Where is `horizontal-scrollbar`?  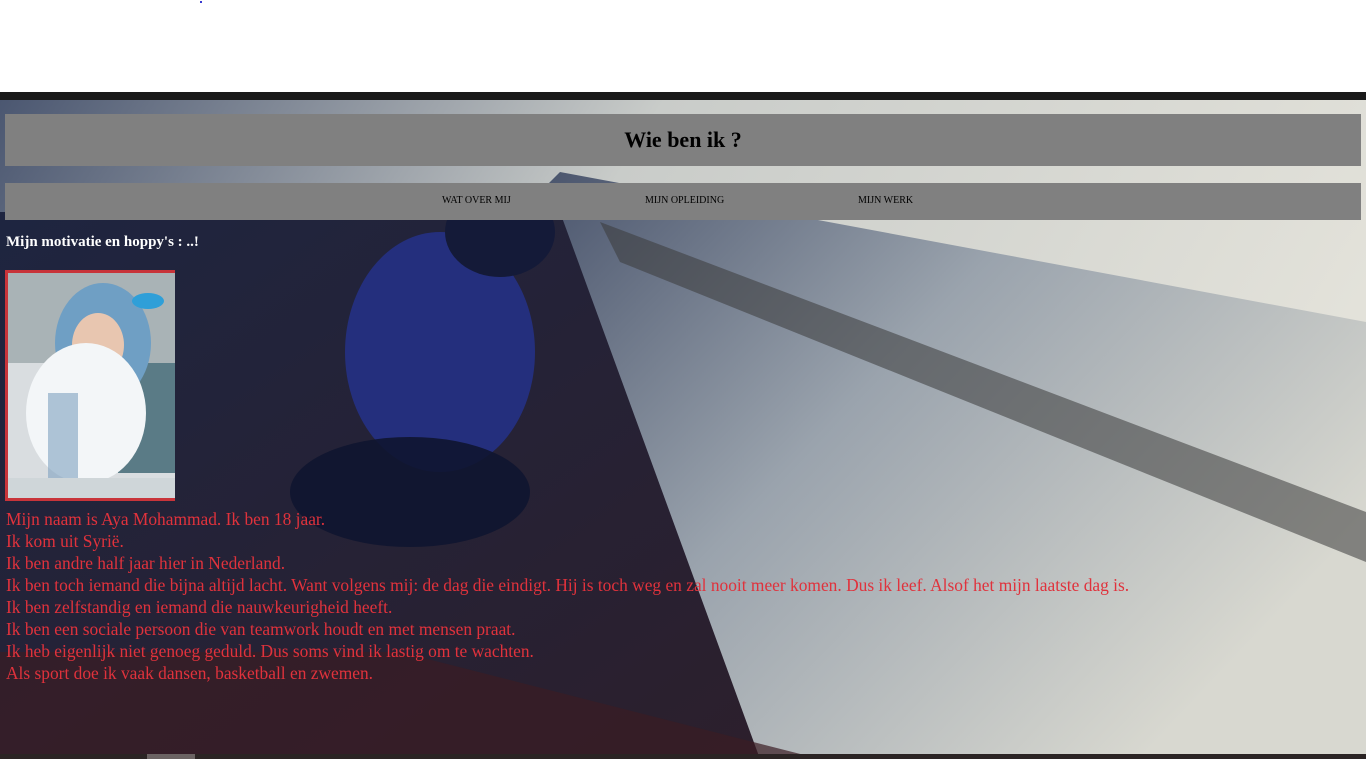
horizontal-scrollbar is located at coordinates (683, 756).